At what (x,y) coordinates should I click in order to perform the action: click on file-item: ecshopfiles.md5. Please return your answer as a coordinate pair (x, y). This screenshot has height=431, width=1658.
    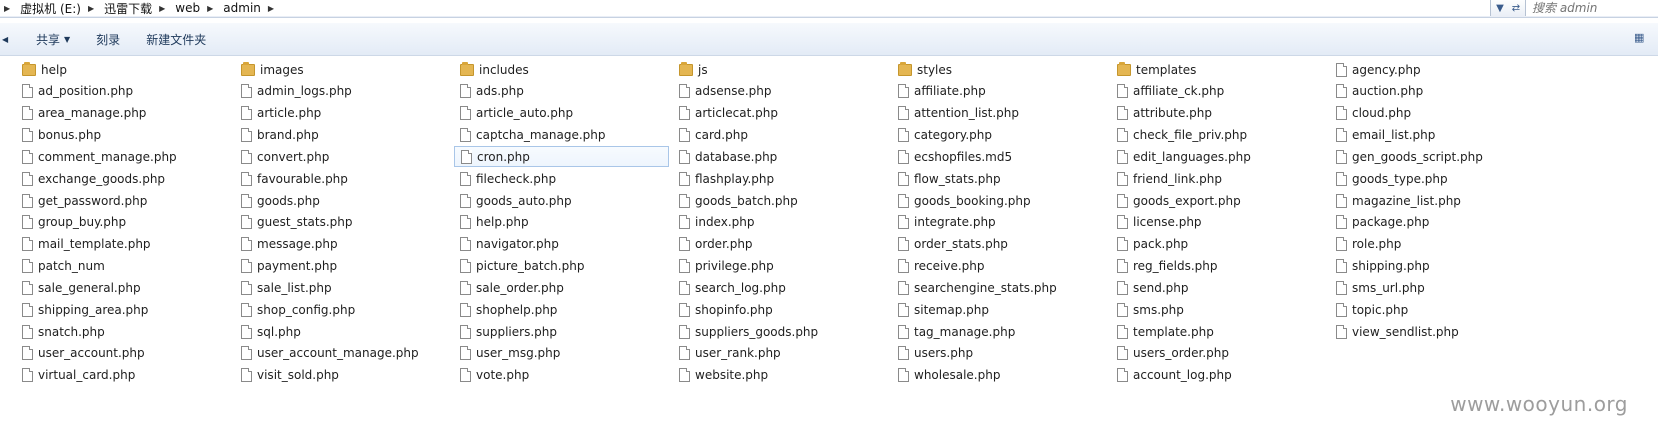
    Looking at the image, I should click on (1001, 156).